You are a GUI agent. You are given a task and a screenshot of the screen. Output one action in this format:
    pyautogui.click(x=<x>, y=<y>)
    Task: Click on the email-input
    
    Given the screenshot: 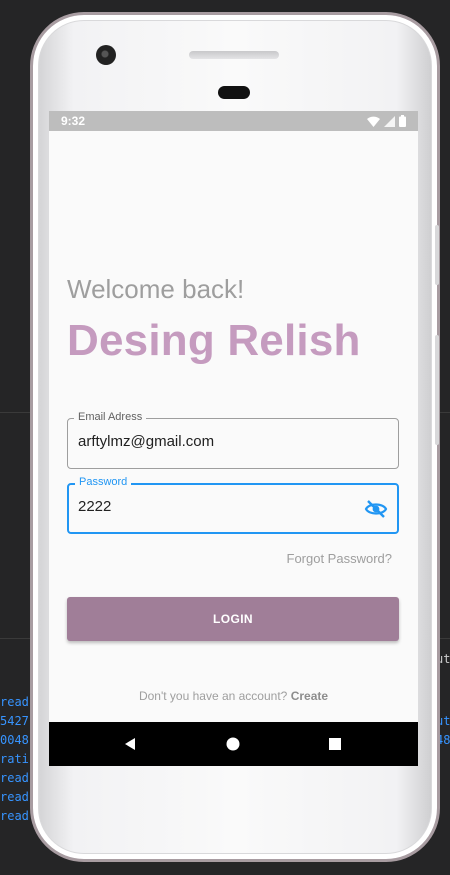 What is the action you would take?
    pyautogui.click(x=218, y=441)
    